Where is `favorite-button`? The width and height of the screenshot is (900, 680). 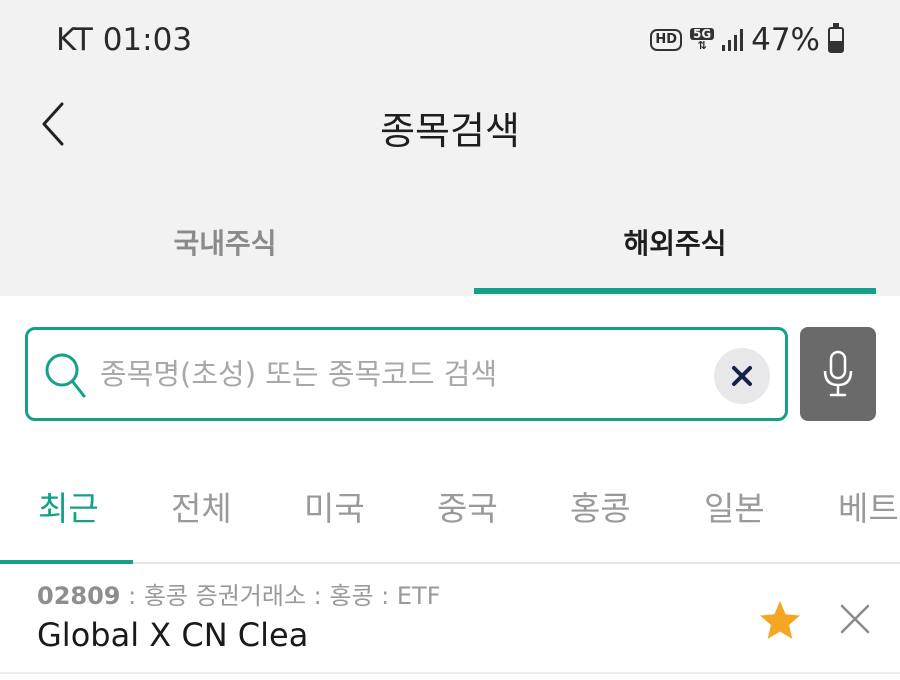
favorite-button is located at coordinates (780, 620).